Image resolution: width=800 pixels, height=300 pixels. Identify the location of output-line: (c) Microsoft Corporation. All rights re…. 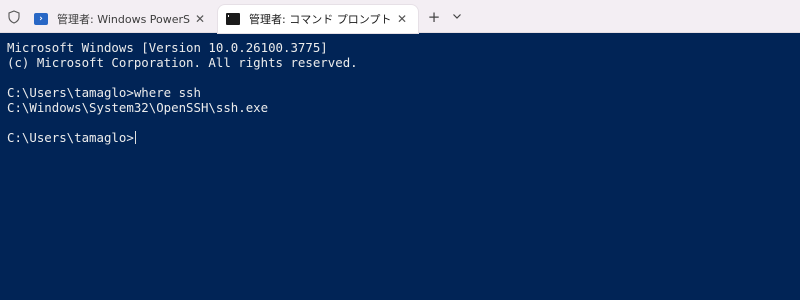
(182, 62).